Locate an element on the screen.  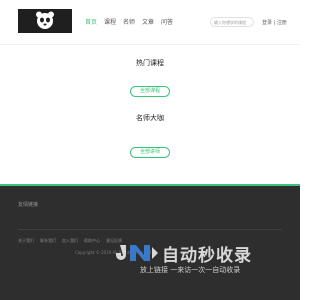
watermark-subtitle: 放上链接 一来访一次一自动收录 is located at coordinates (190, 270).